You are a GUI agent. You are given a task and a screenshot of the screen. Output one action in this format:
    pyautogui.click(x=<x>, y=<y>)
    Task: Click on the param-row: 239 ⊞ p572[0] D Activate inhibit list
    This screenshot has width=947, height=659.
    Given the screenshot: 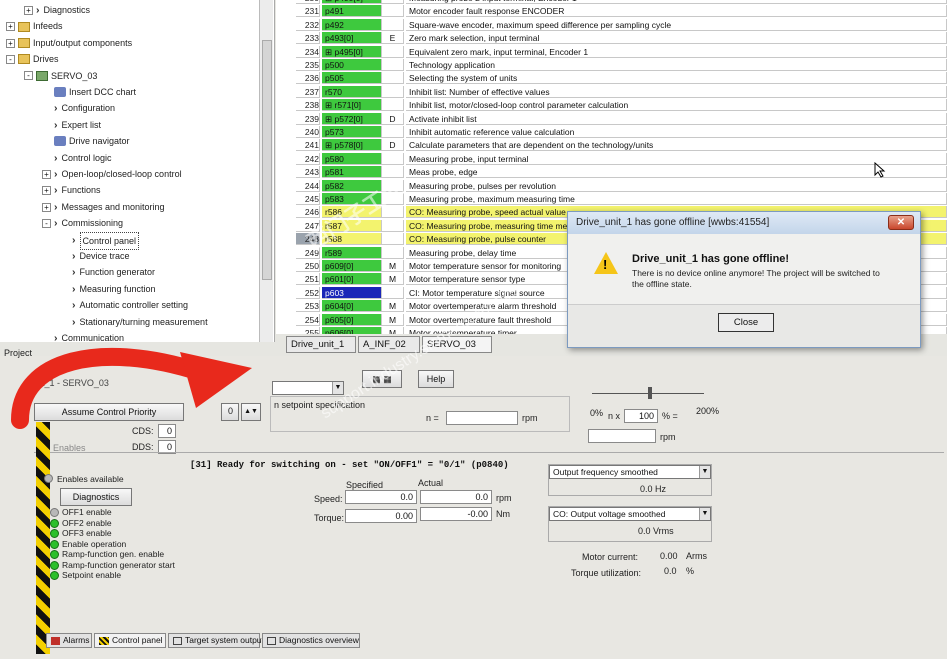 What is the action you would take?
    pyautogui.click(x=611, y=118)
    